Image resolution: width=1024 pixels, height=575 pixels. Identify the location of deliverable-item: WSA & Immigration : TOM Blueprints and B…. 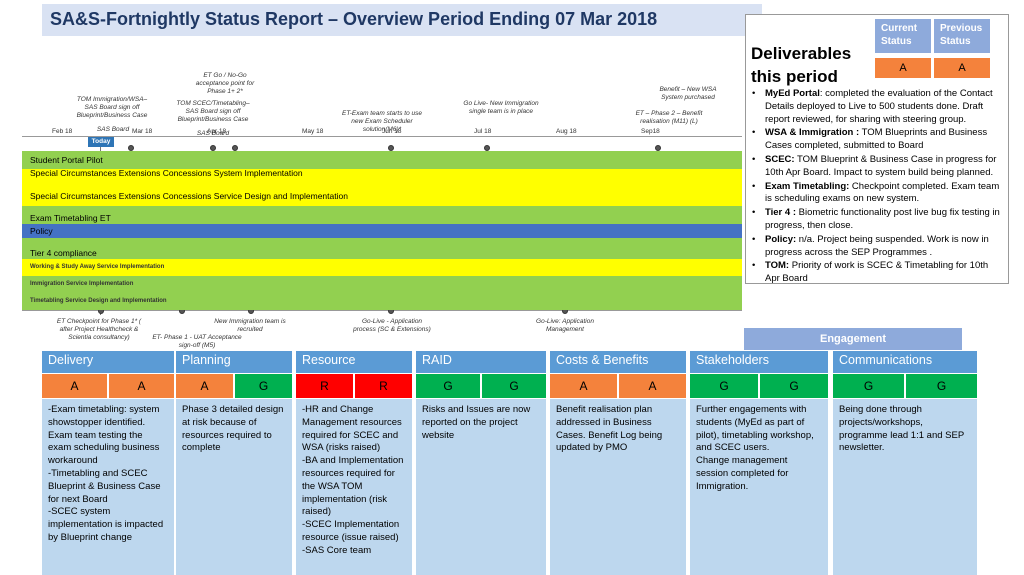
(878, 140).